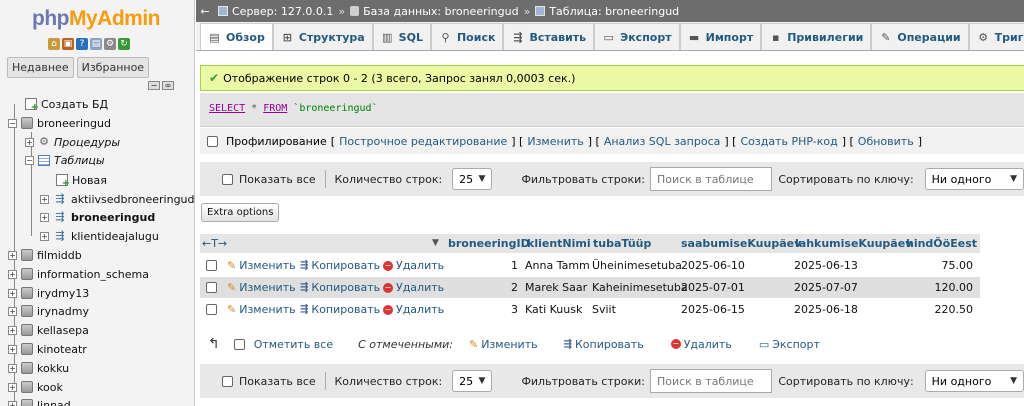 Image resolution: width=1024 pixels, height=406 pixels. I want to click on db-item-irydmy13: + irydmy13, so click(48, 293).